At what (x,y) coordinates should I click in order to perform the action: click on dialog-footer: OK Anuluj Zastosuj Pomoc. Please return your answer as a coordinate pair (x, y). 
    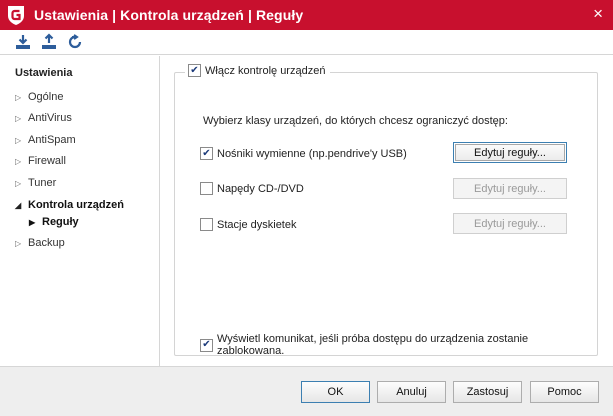
    Looking at the image, I should click on (306, 391).